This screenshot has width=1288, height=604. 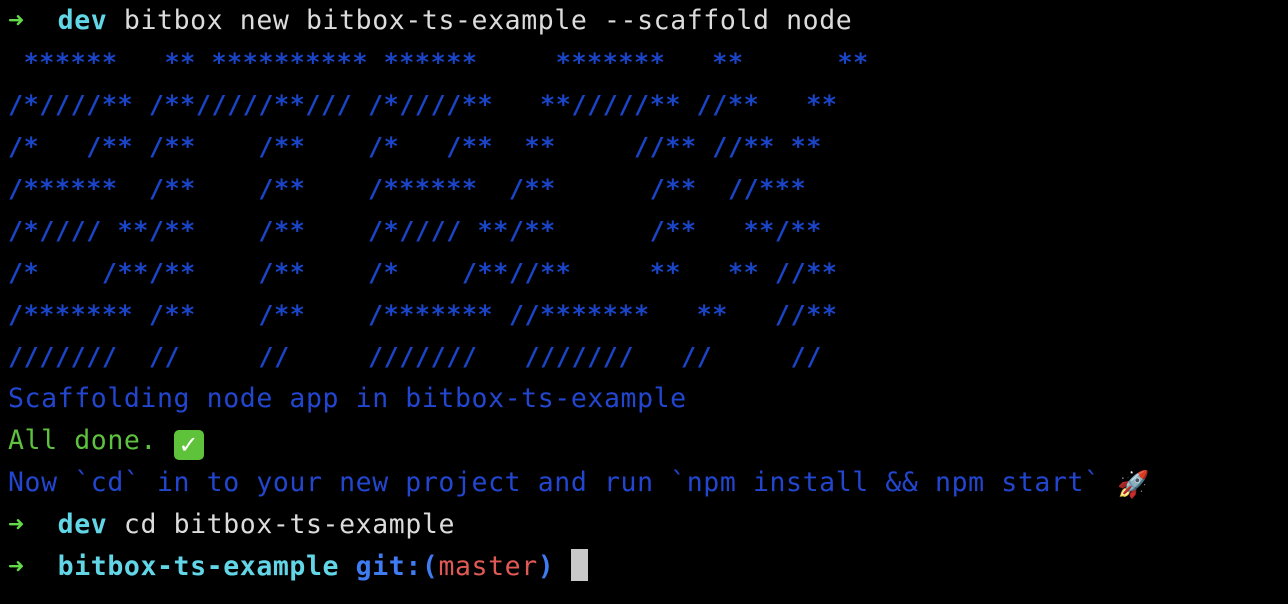 What do you see at coordinates (188, 445) in the screenshot?
I see `check-mark-icon: ✓` at bounding box center [188, 445].